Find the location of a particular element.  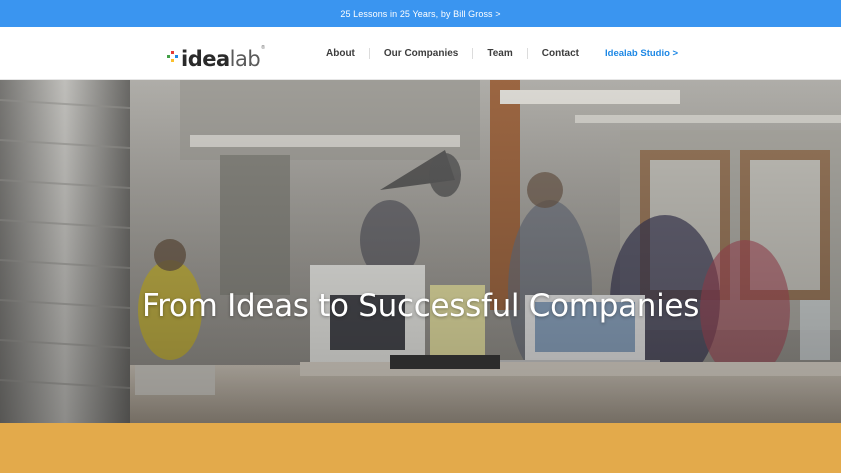

logo-registered-mark: ® is located at coordinates (263, 48).